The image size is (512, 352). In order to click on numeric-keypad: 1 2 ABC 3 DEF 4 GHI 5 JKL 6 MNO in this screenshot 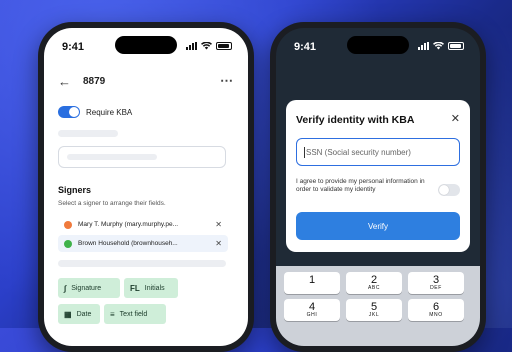, I will do `click(378, 306)`.